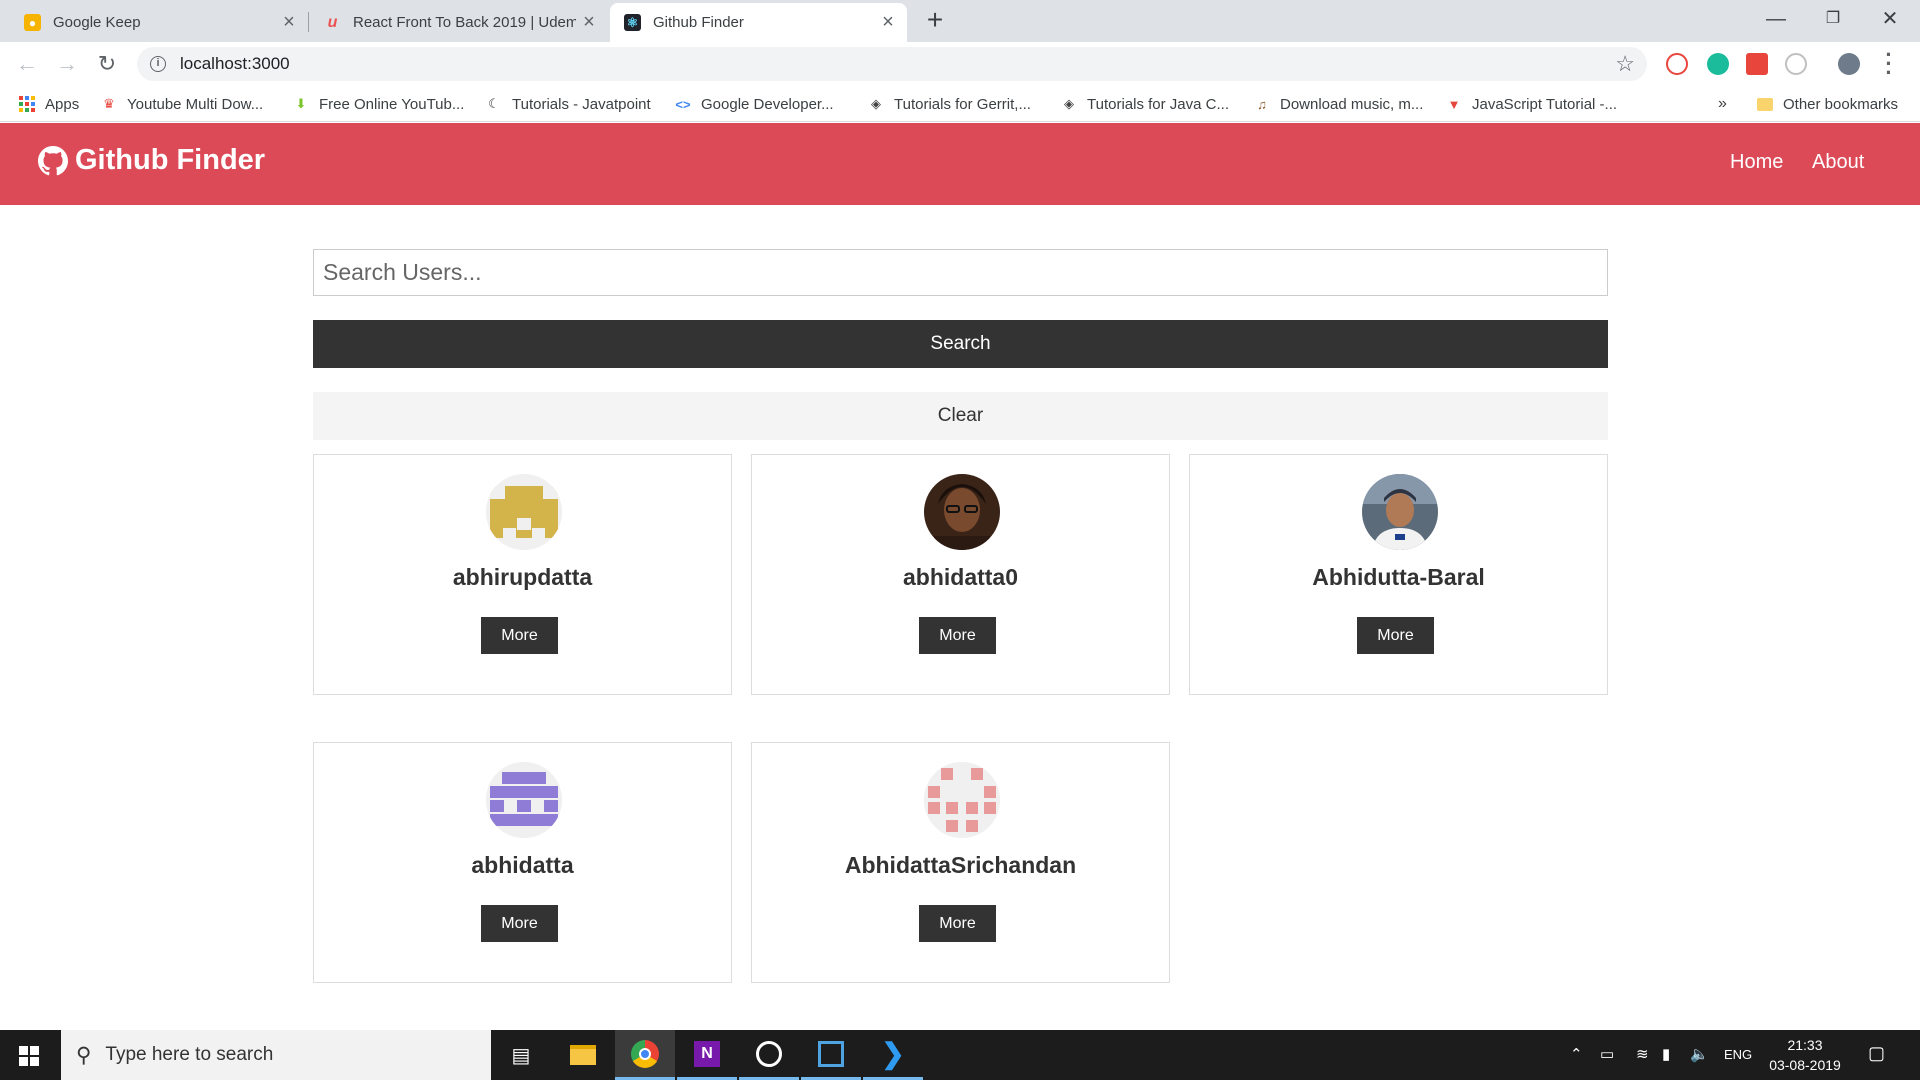 The image size is (1920, 1080). Describe the element at coordinates (893, 1055) in the screenshot. I see `vscode-icon: ❯` at that location.